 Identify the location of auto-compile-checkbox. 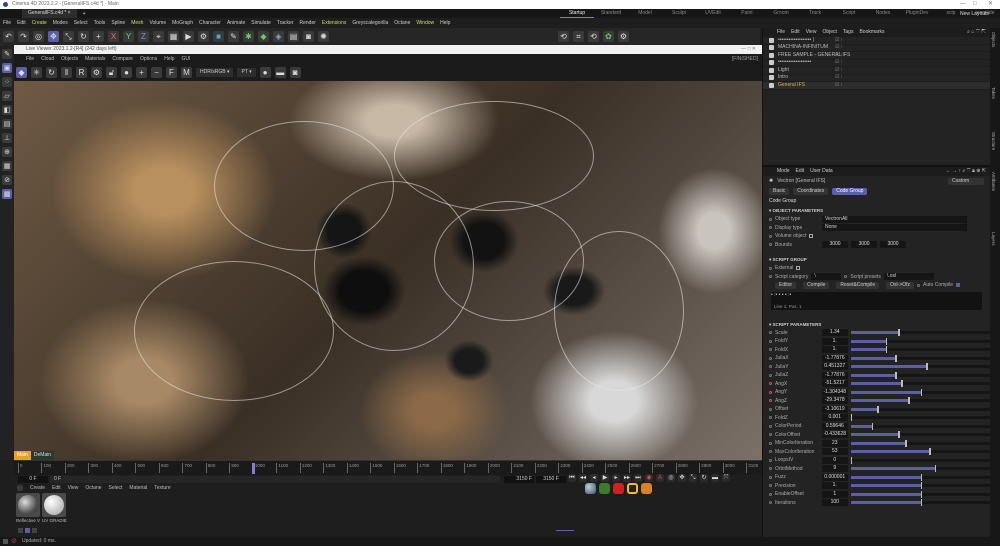
(958, 285).